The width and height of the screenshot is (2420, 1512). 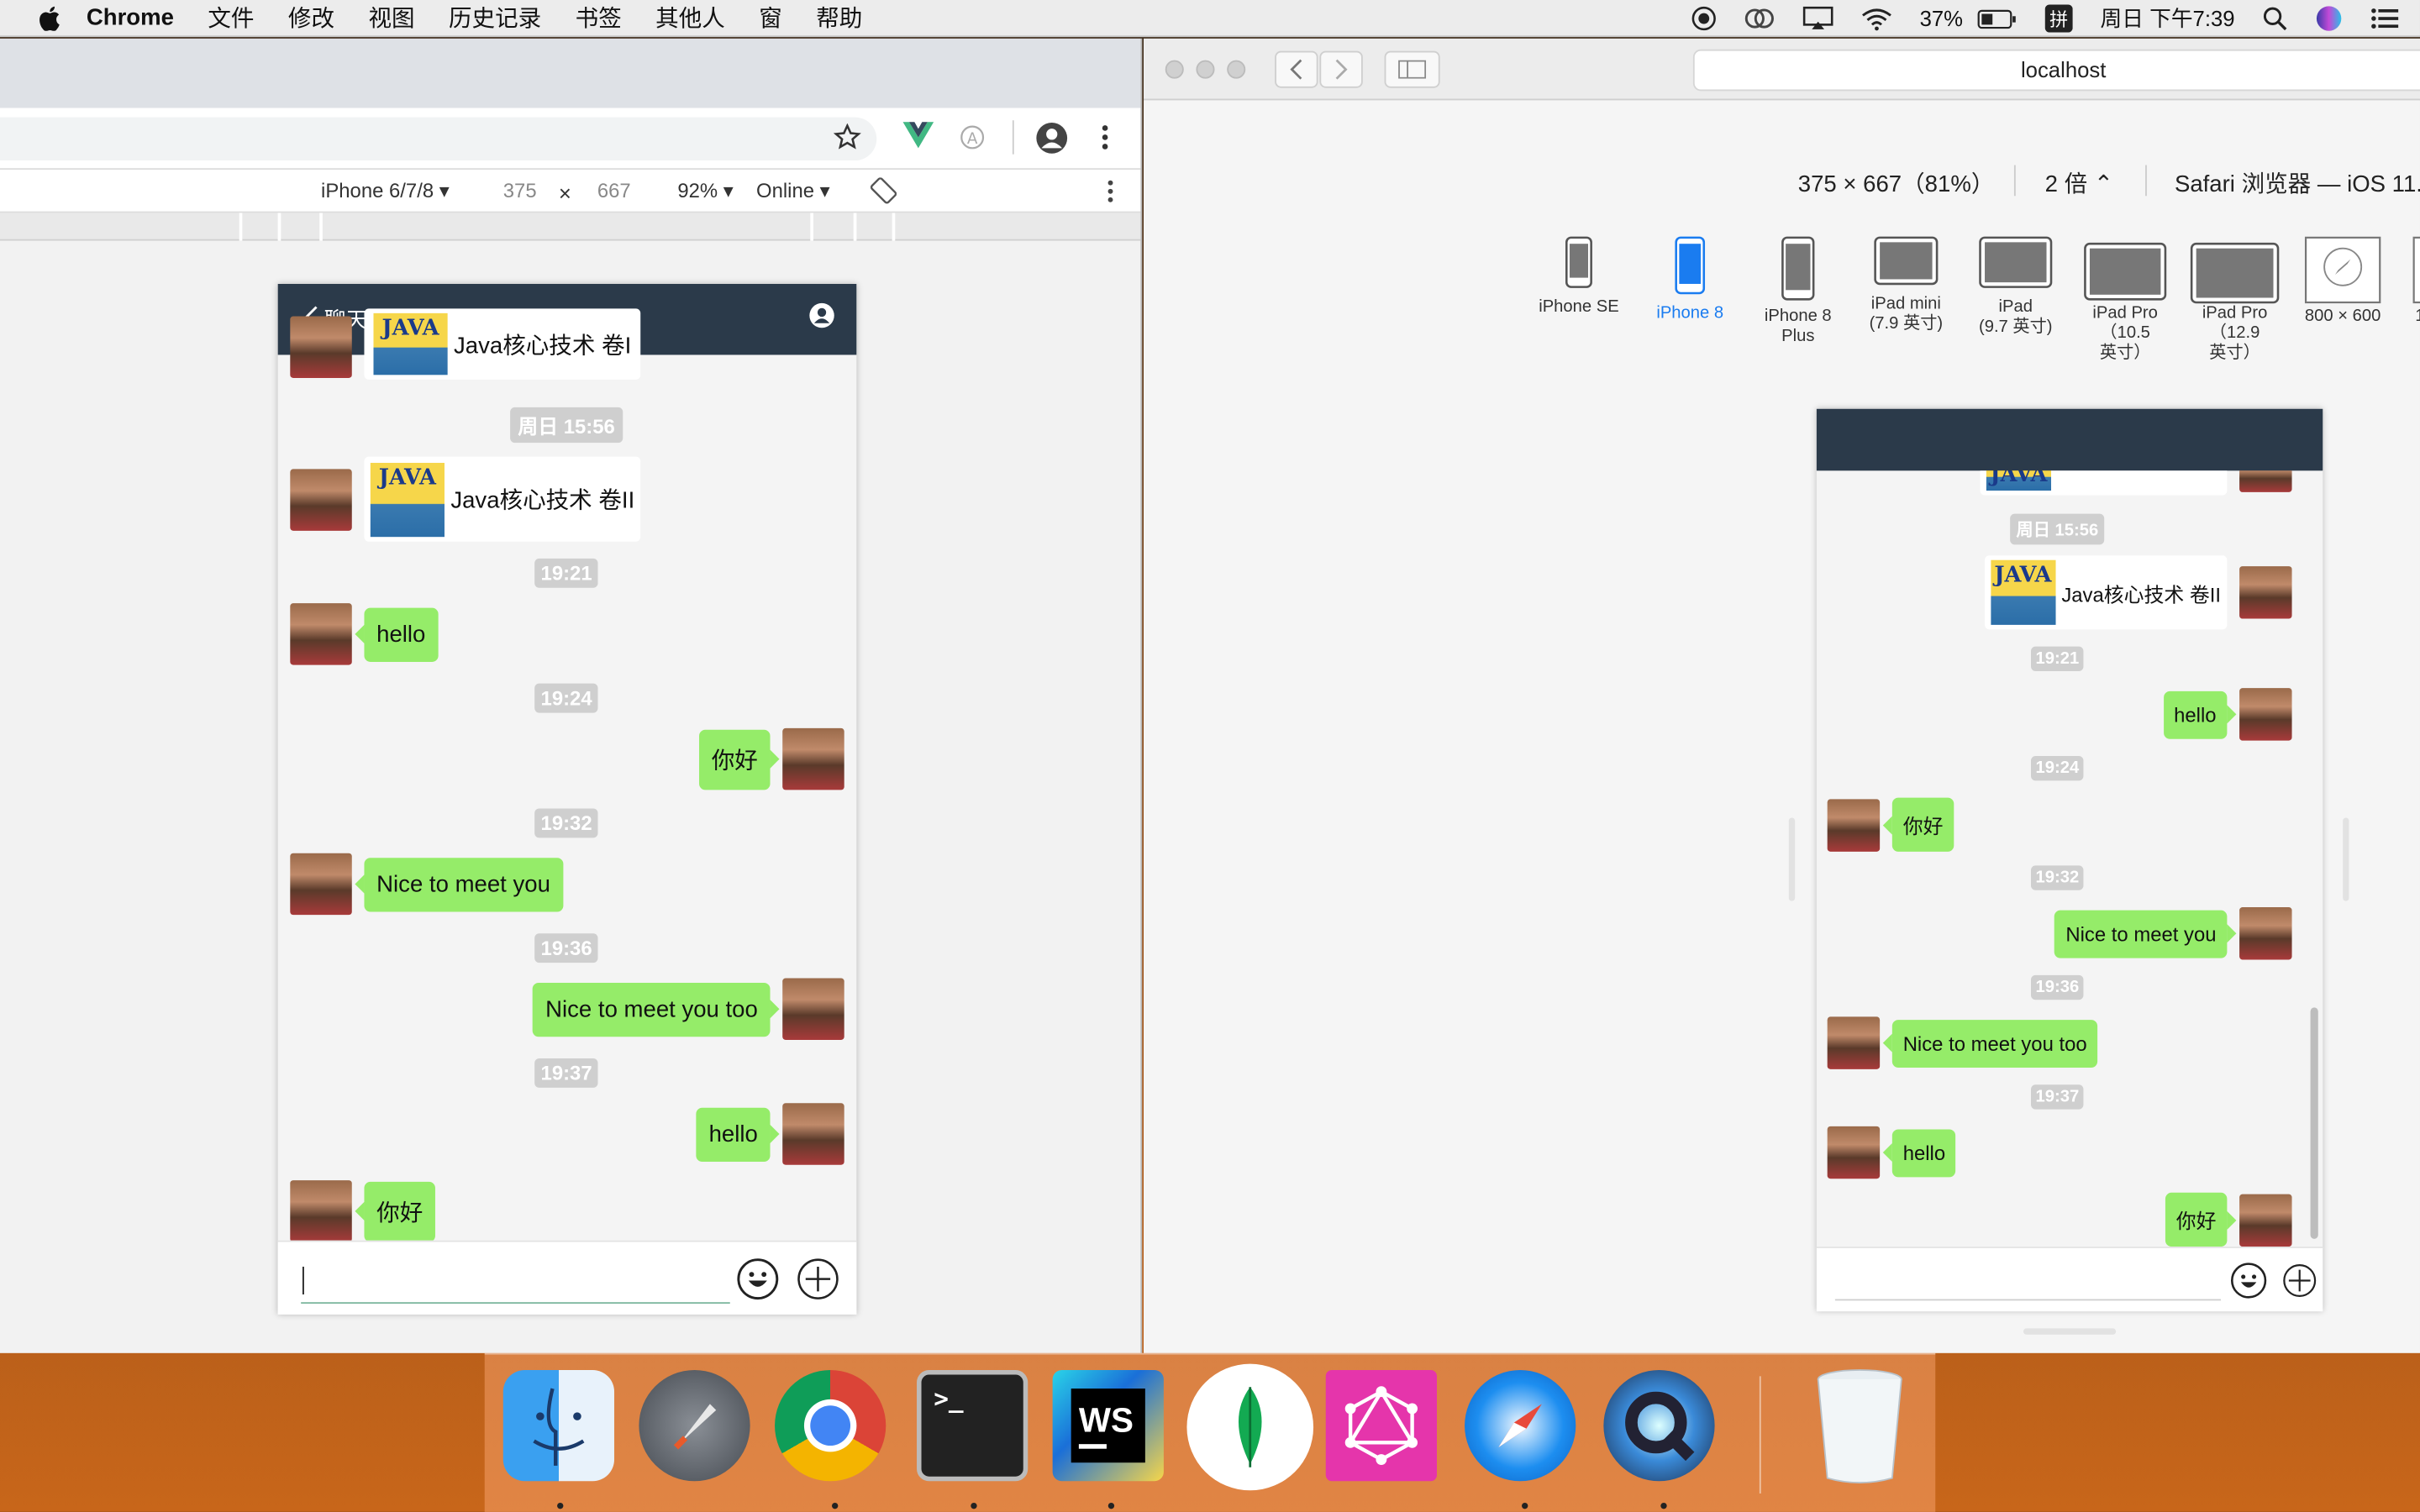 What do you see at coordinates (694, 1426) in the screenshot?
I see `launchpad-icon` at bounding box center [694, 1426].